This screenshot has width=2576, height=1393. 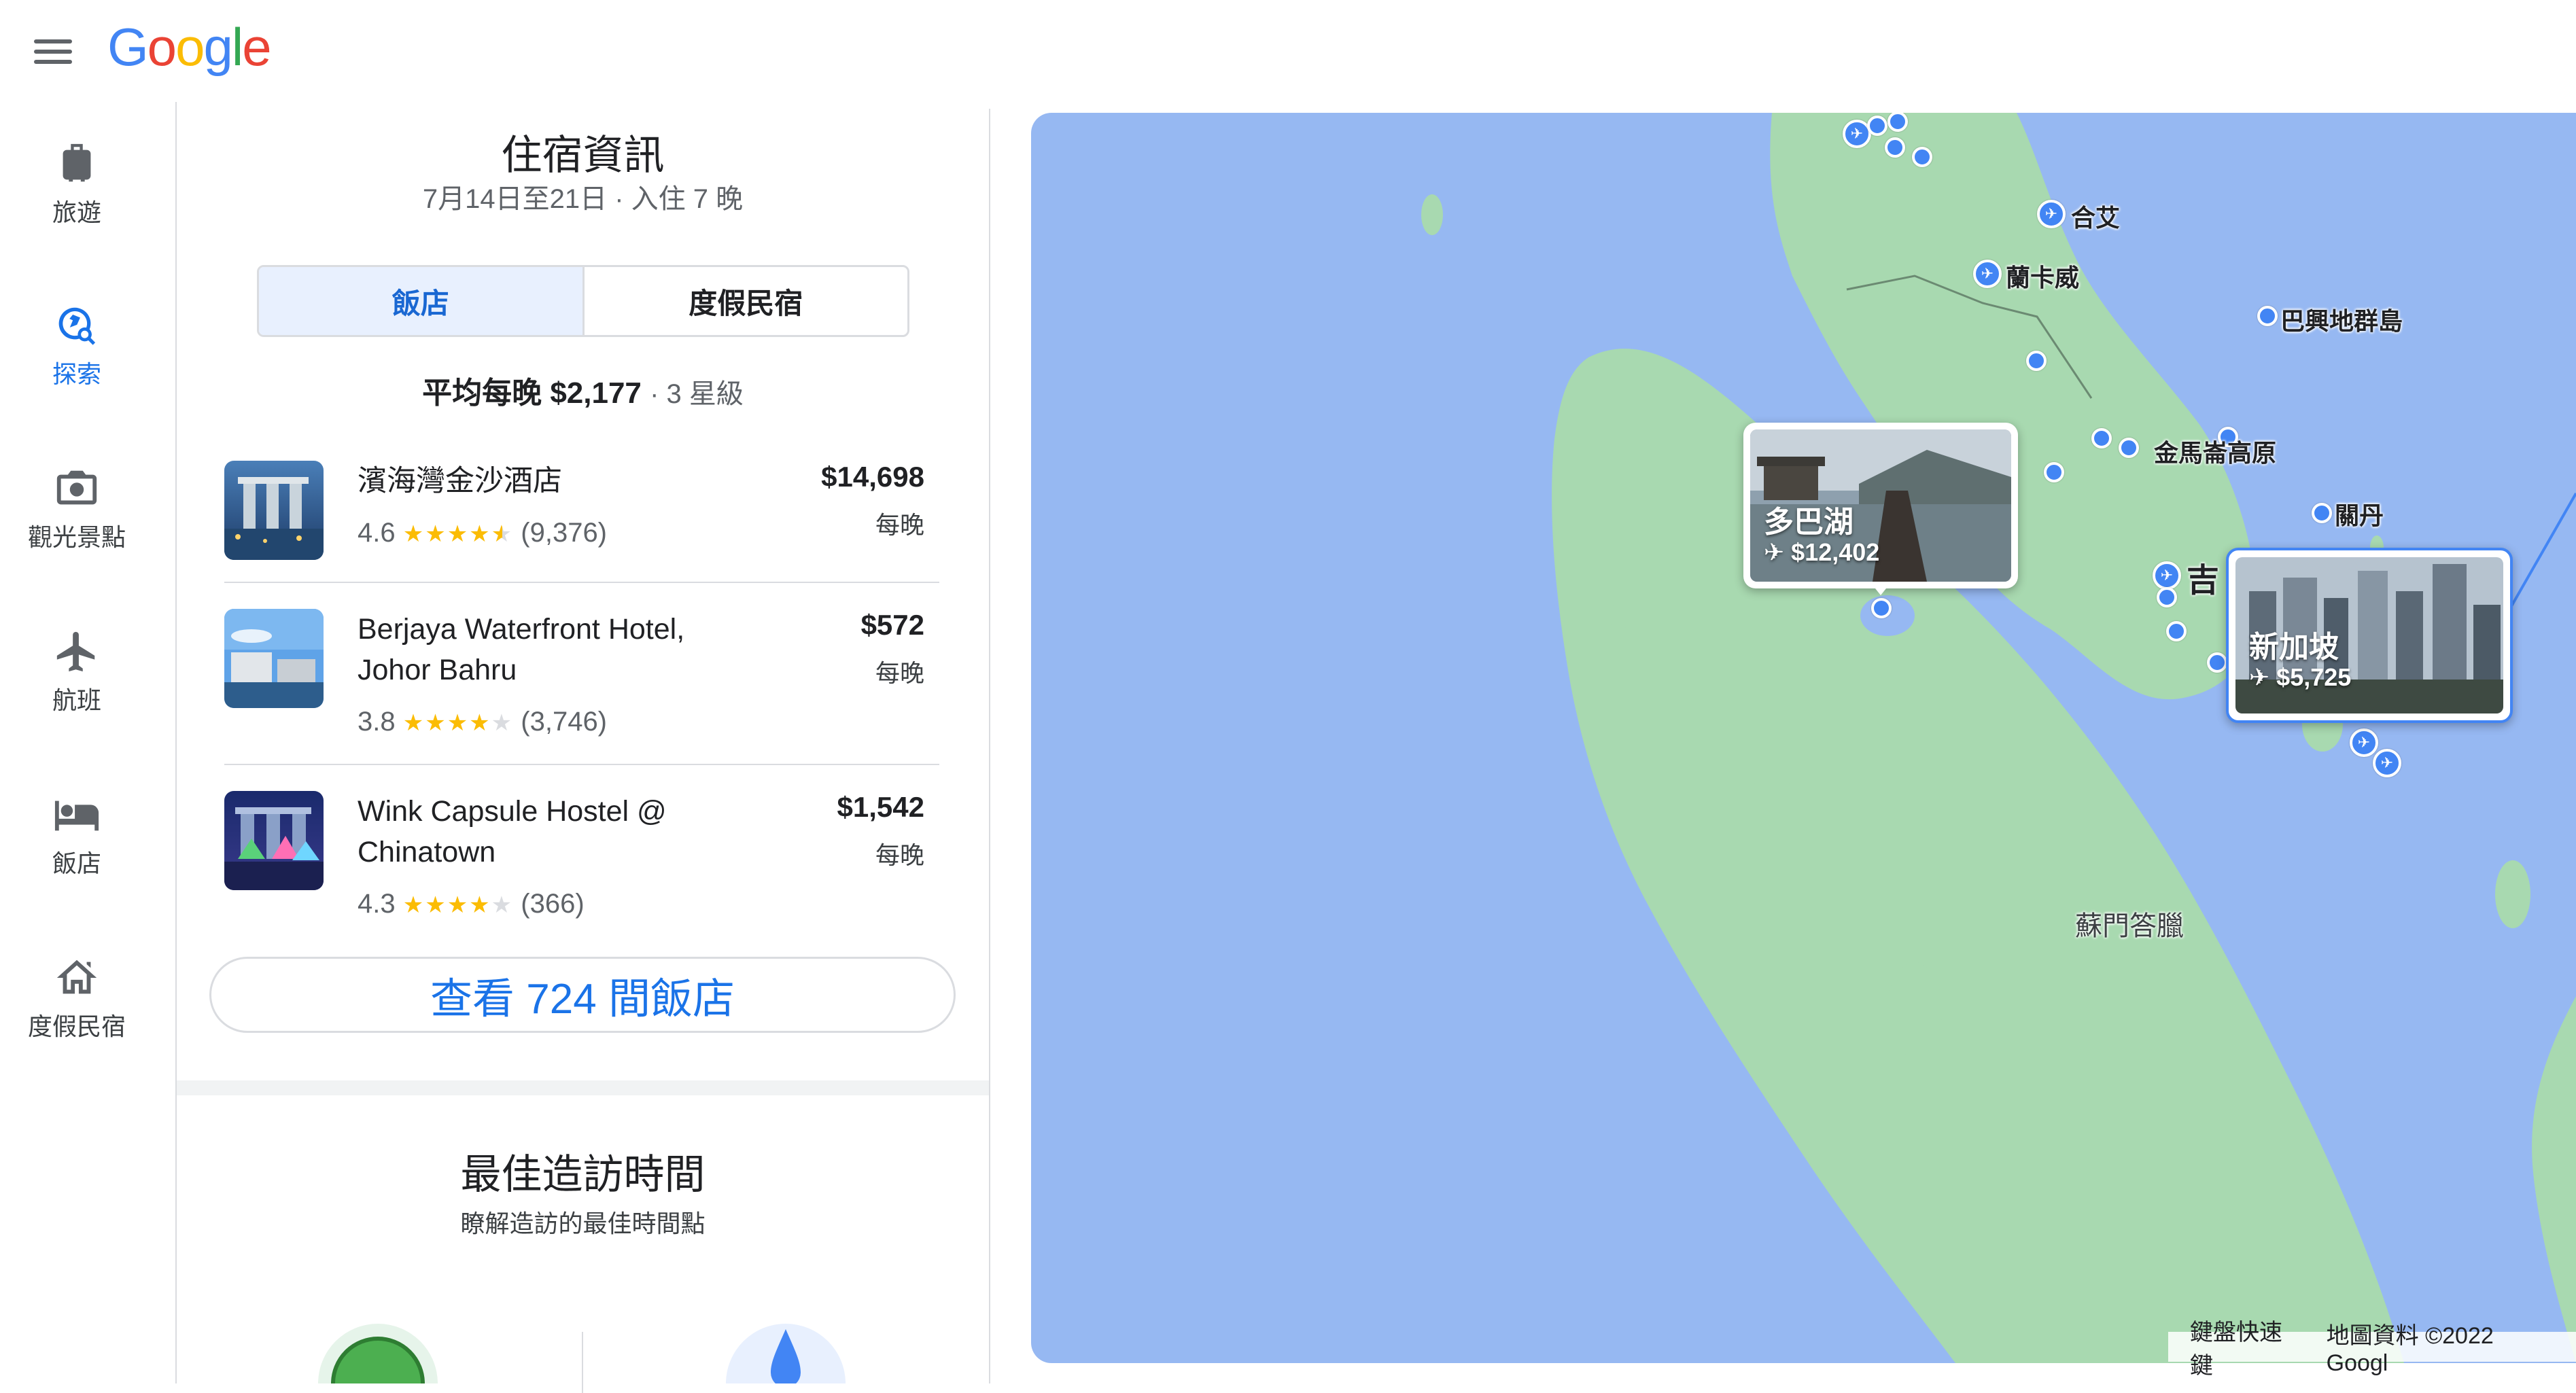 I want to click on hotel-class: · 3 星級, so click(x=697, y=394).